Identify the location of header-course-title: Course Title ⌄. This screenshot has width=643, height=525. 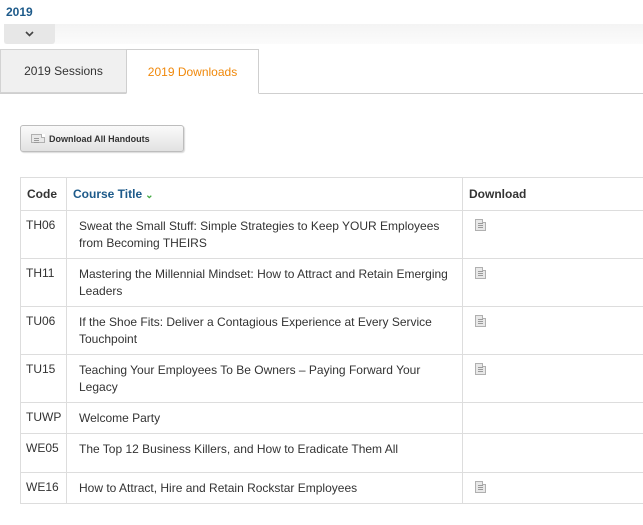
(264, 194).